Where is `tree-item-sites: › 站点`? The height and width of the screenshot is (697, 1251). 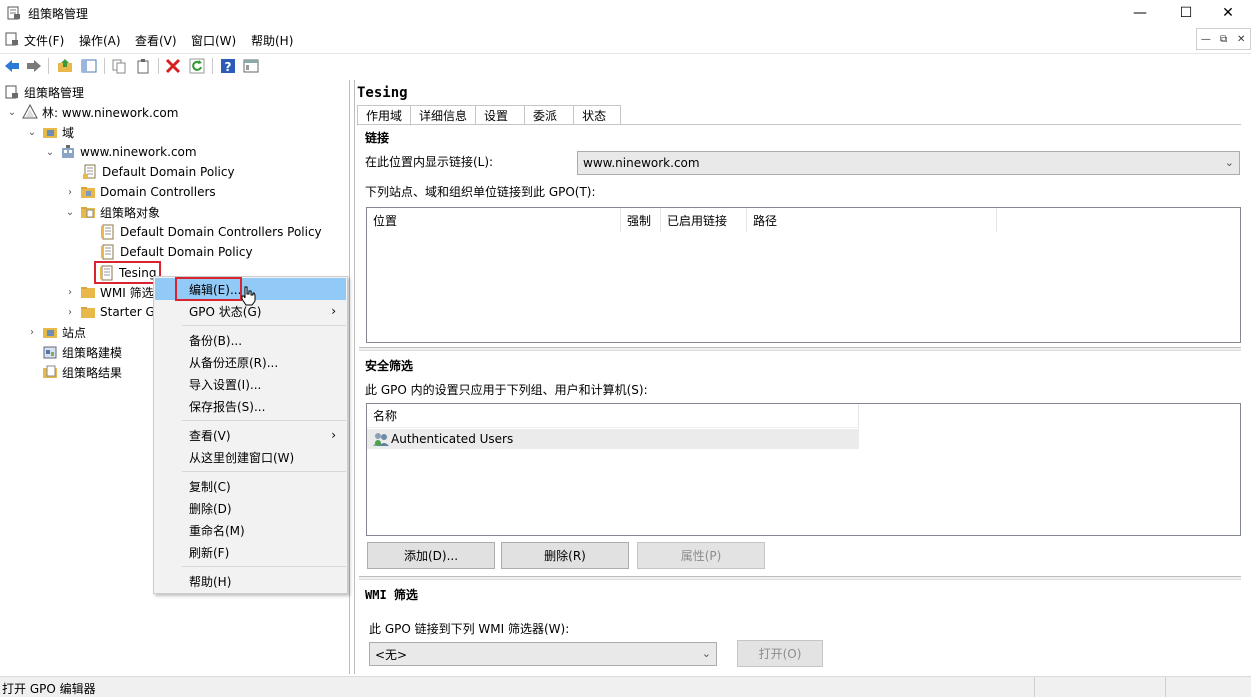 tree-item-sites: › 站点 is located at coordinates (56, 332).